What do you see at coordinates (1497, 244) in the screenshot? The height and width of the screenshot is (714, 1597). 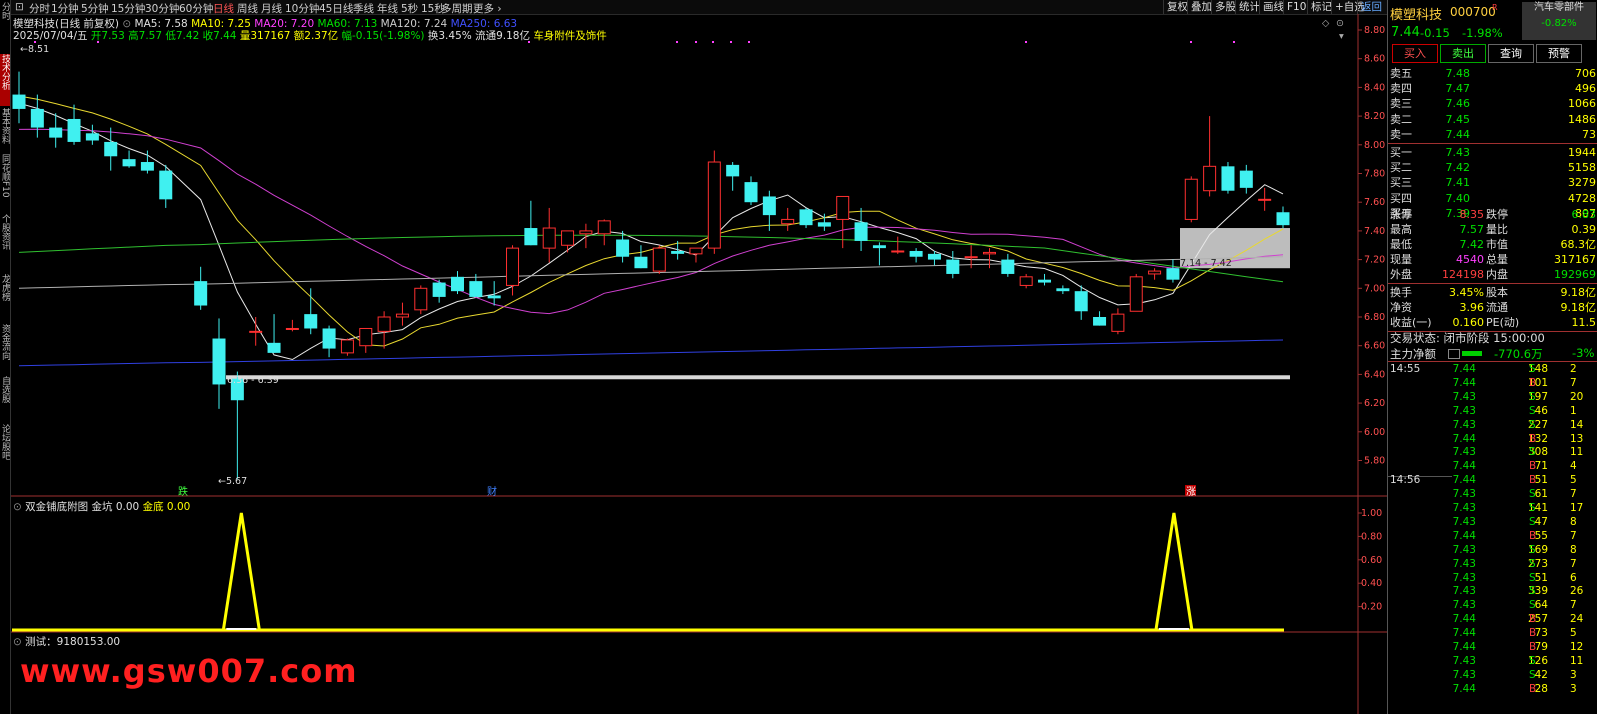 I see `stat-label: 市值` at bounding box center [1497, 244].